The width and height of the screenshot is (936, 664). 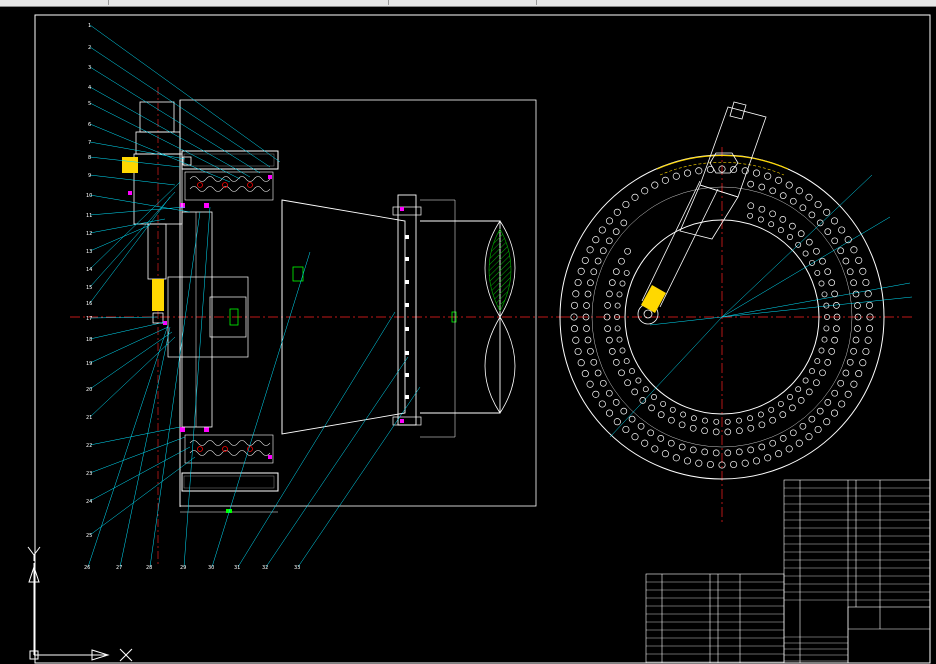 What do you see at coordinates (89, 270) in the screenshot?
I see `balloon-label: 14` at bounding box center [89, 270].